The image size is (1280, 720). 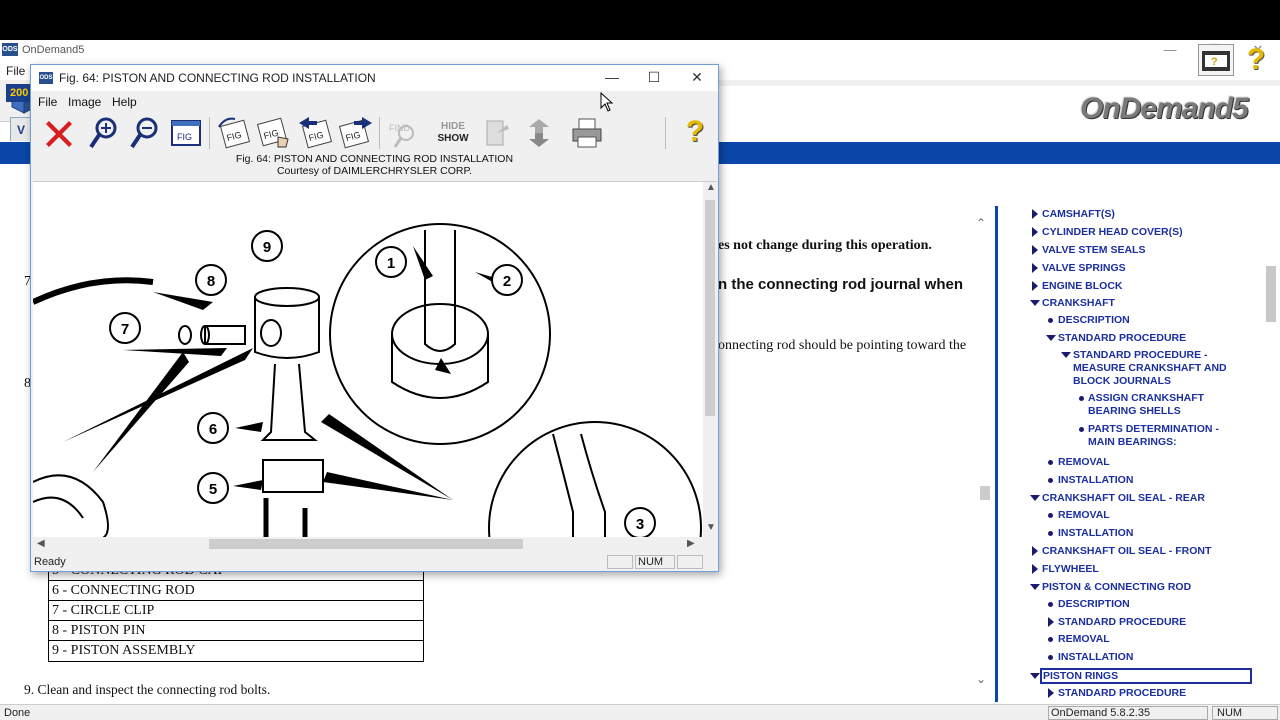 I want to click on print-icon, so click(x=587, y=133).